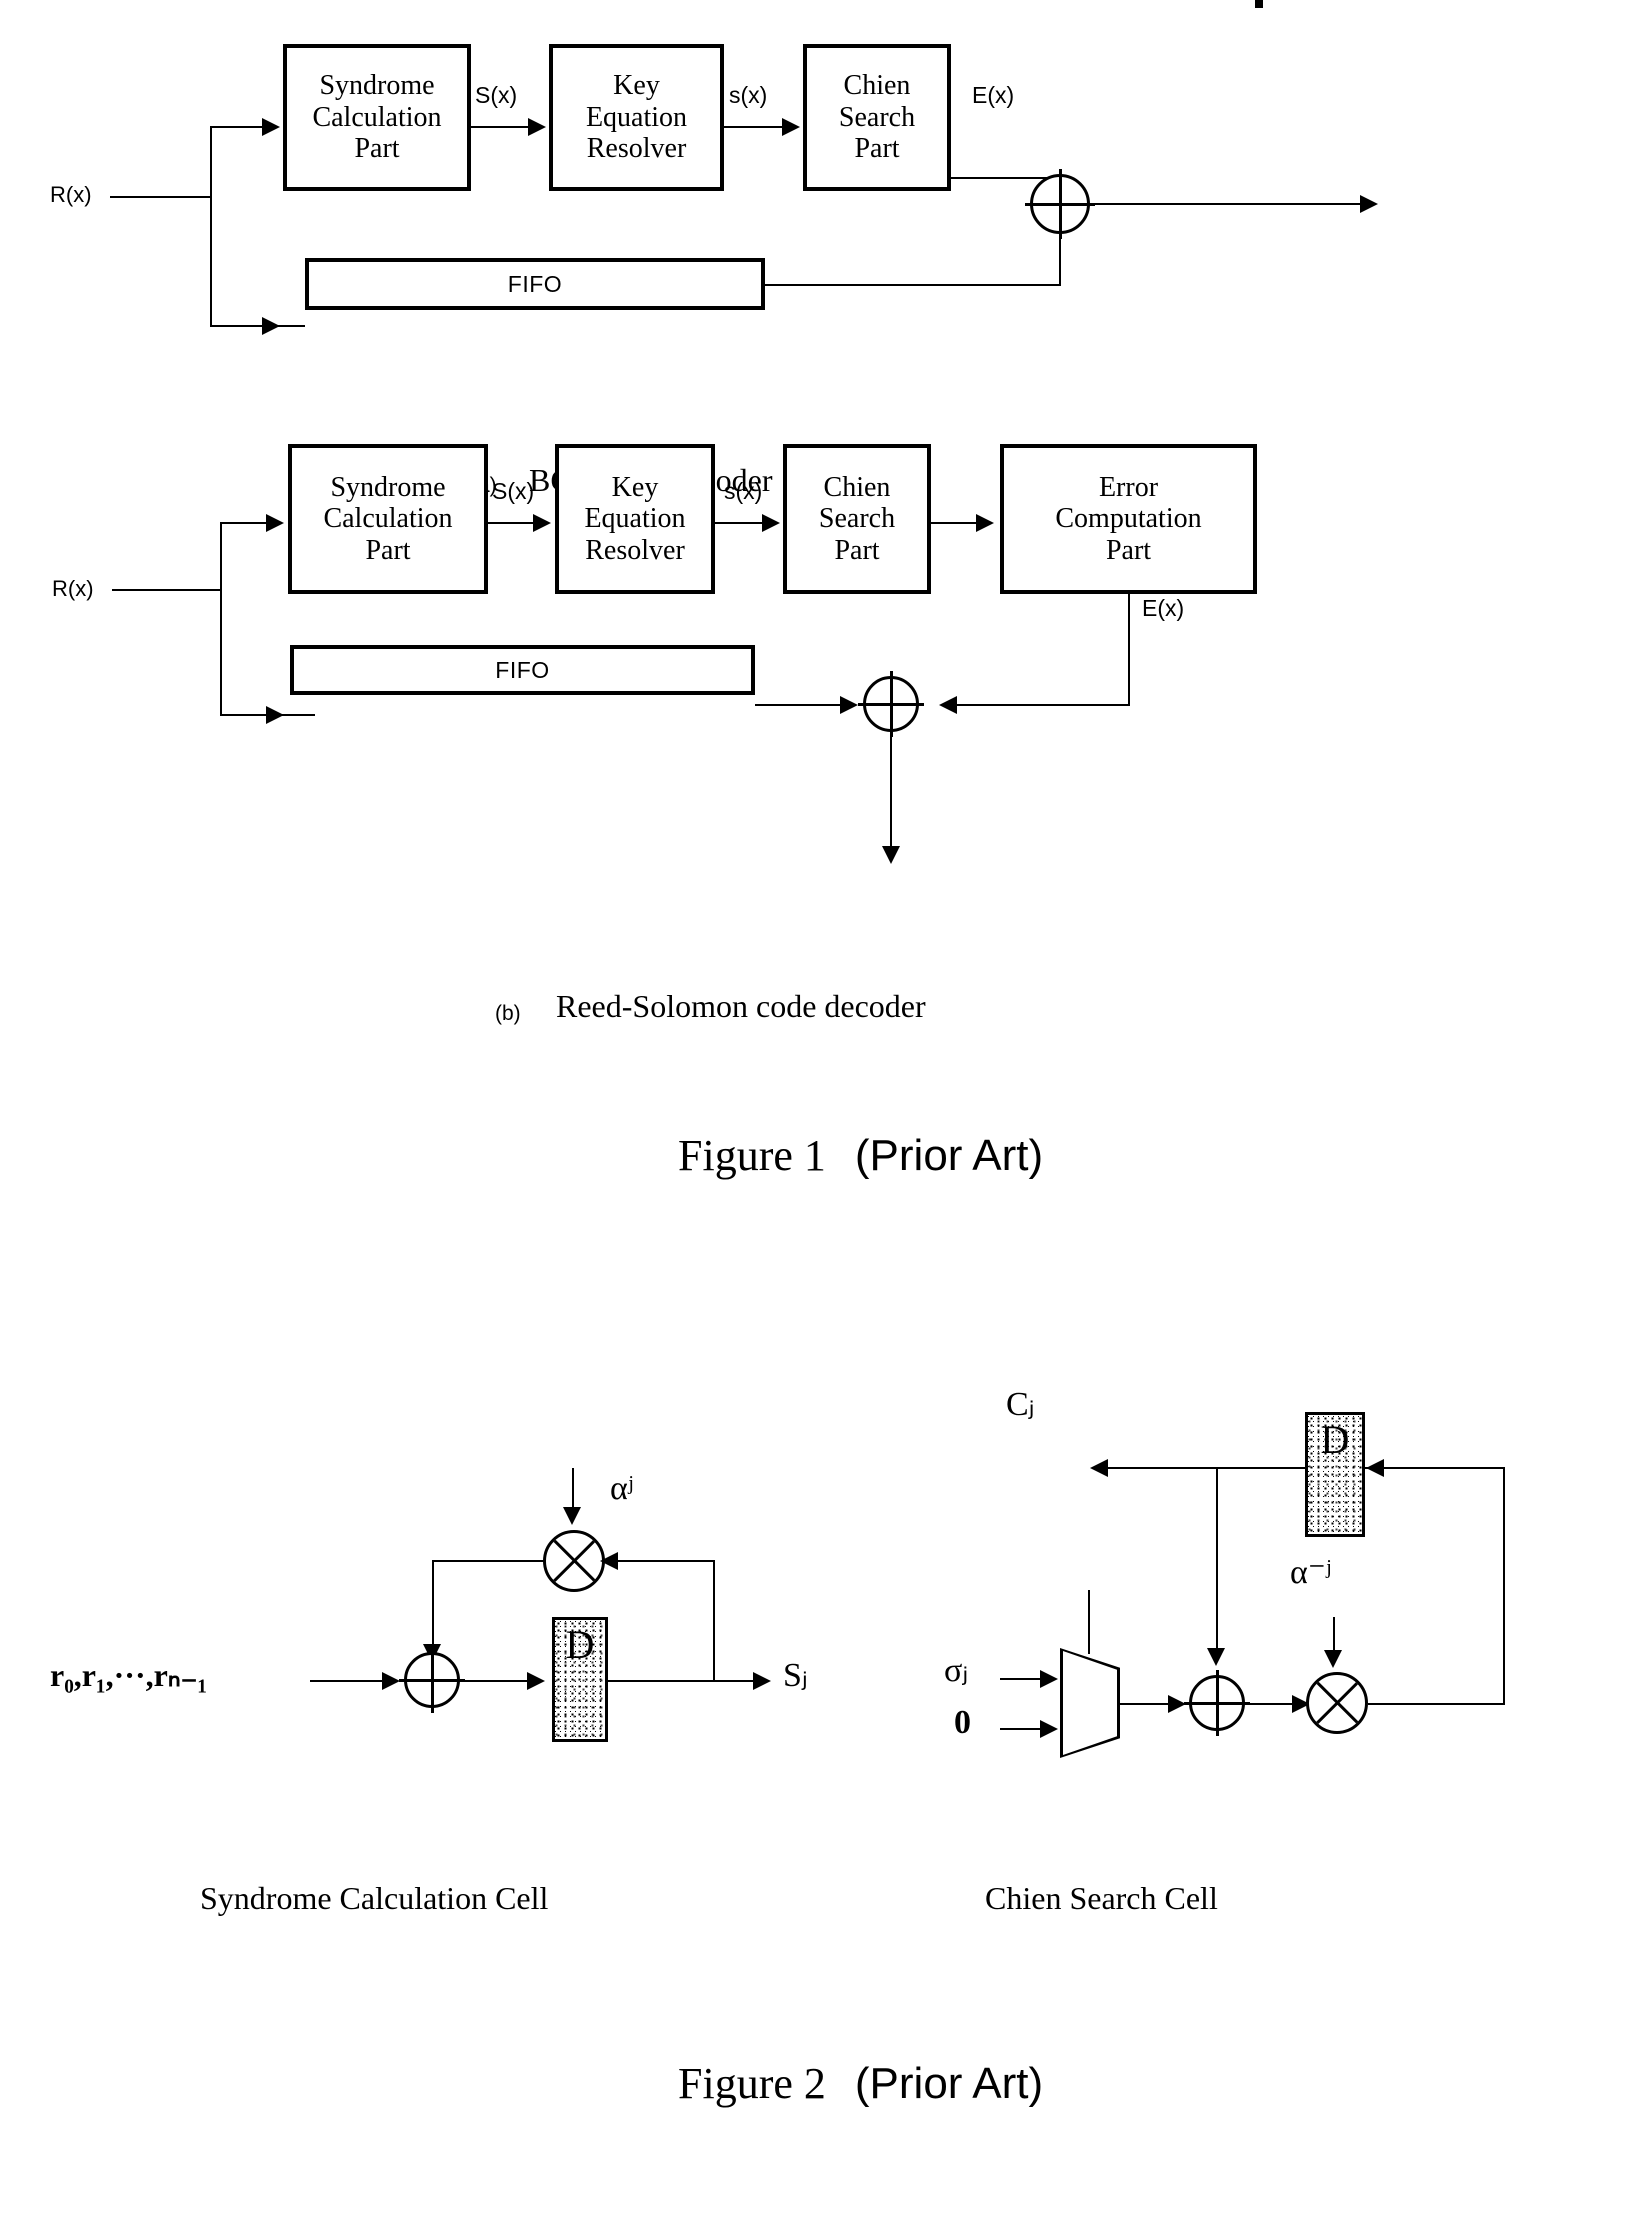  What do you see at coordinates (1335, 1439) in the screenshot?
I see `fig2-chien-d-label: D` at bounding box center [1335, 1439].